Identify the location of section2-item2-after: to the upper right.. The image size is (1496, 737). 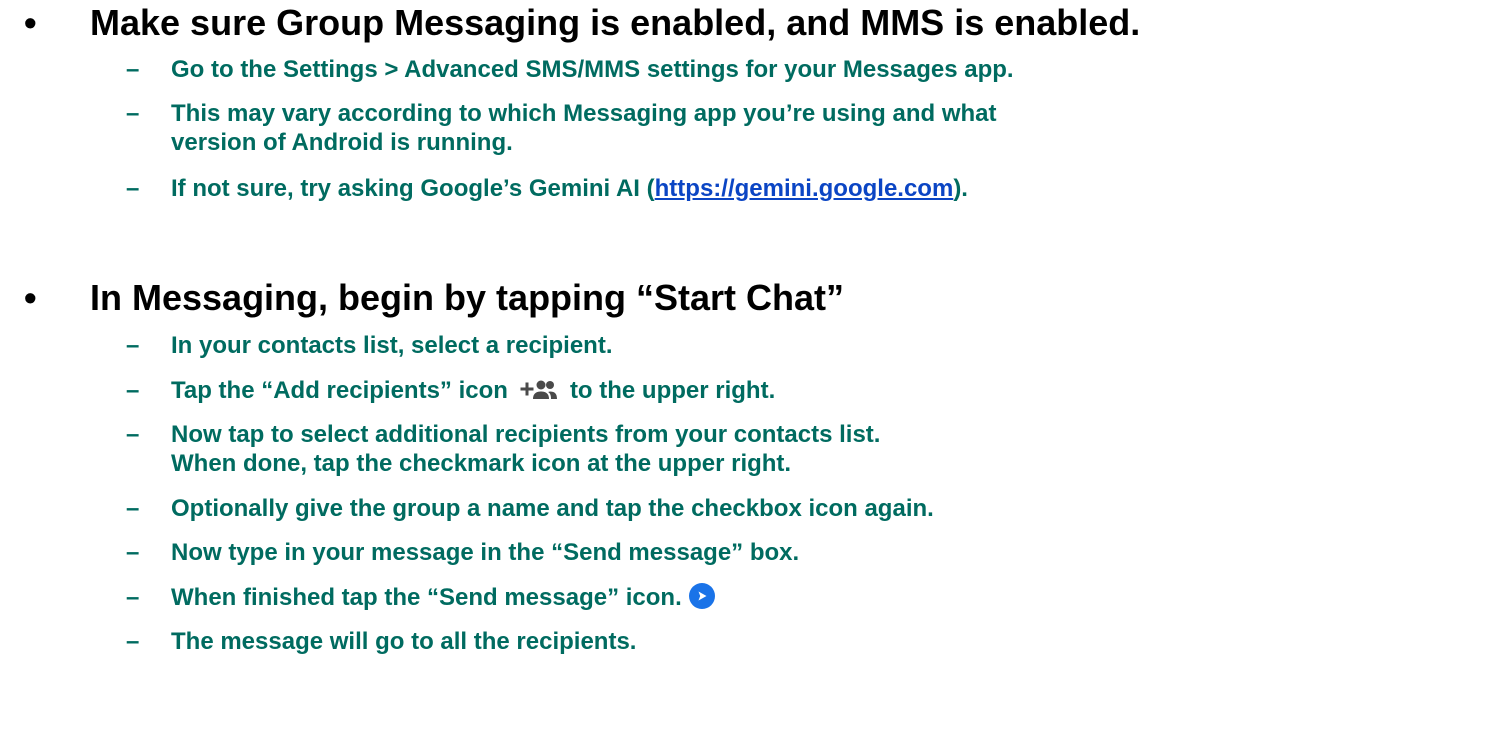
(672, 390).